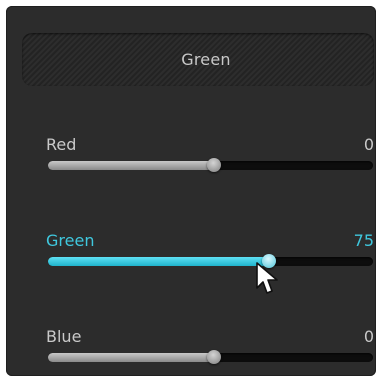 Image resolution: width=382 pixels, height=382 pixels. What do you see at coordinates (131, 165) in the screenshot?
I see `red-slider-fill` at bounding box center [131, 165].